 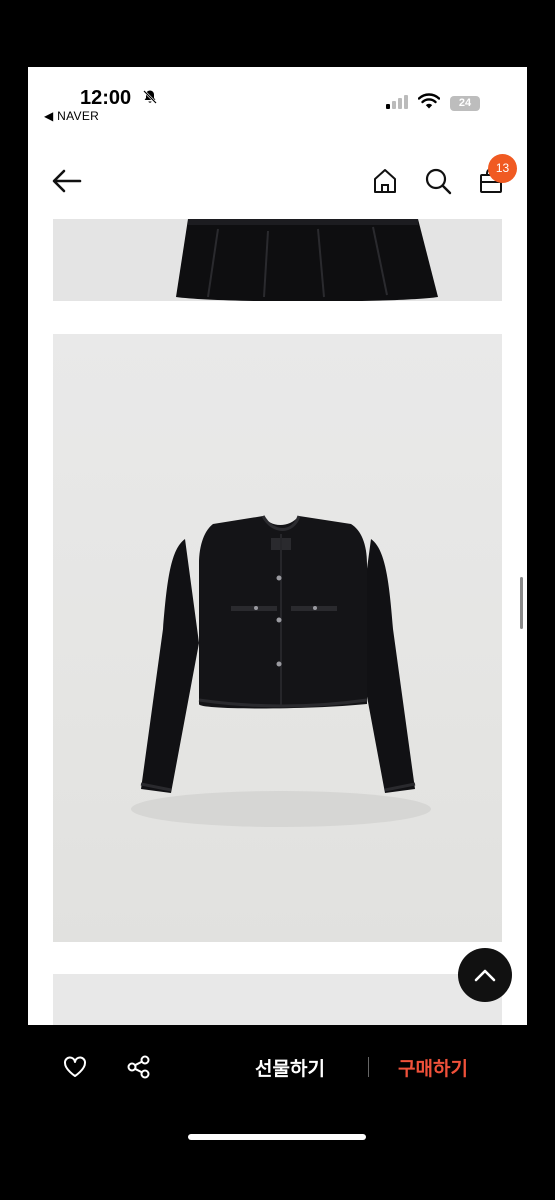 I want to click on product-image-previous, so click(x=277, y=260).